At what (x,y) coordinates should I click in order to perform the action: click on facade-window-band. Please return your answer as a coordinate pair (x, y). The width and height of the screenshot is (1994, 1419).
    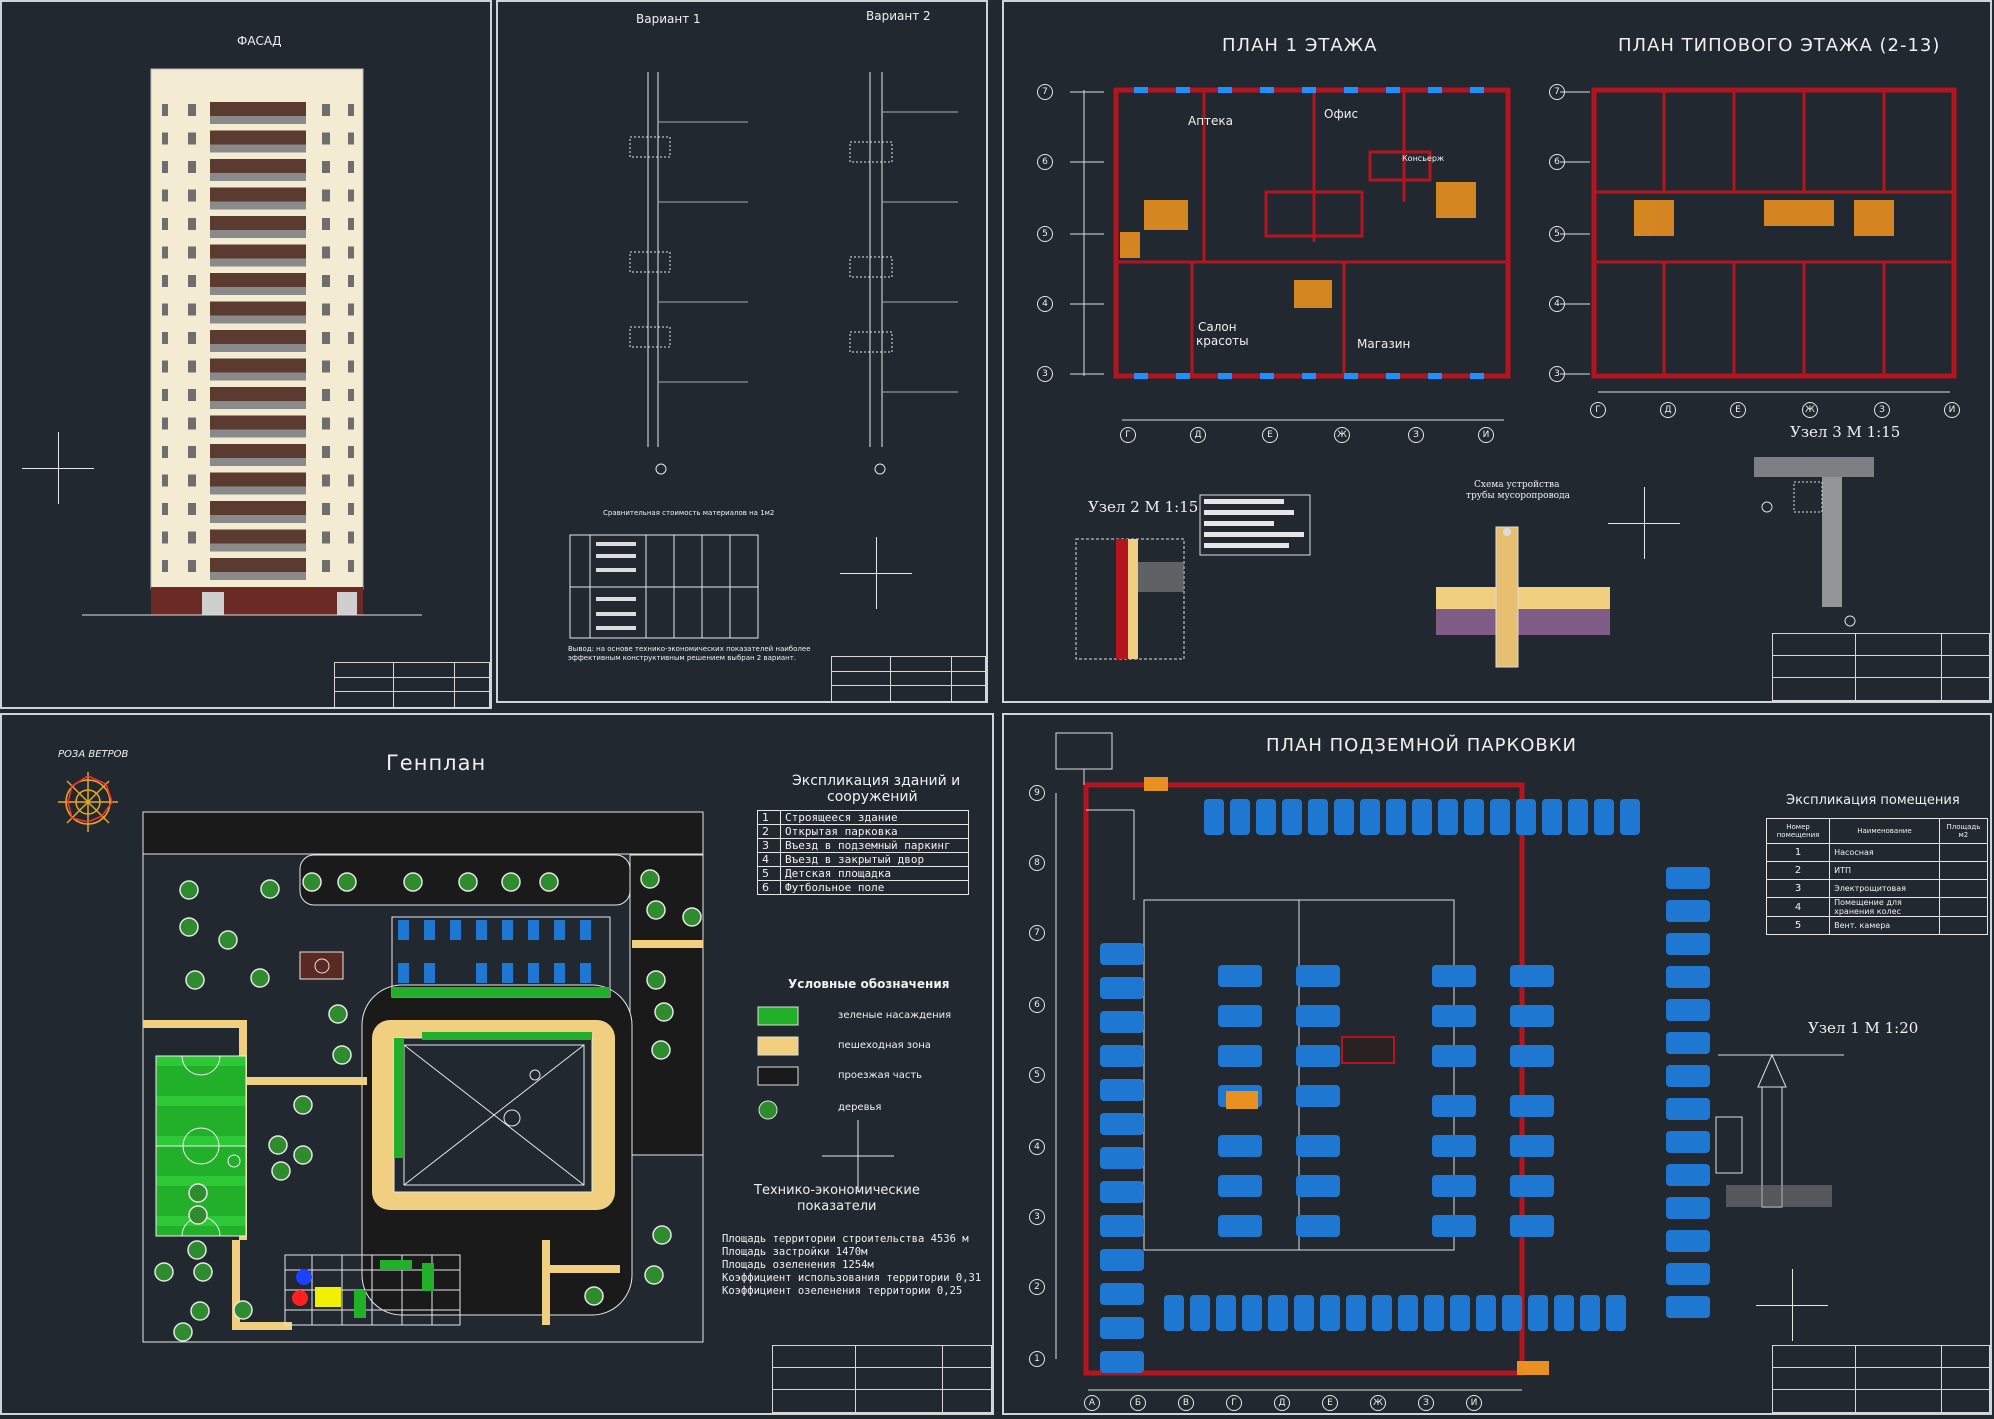
    Looking at the image, I should click on (258, 547).